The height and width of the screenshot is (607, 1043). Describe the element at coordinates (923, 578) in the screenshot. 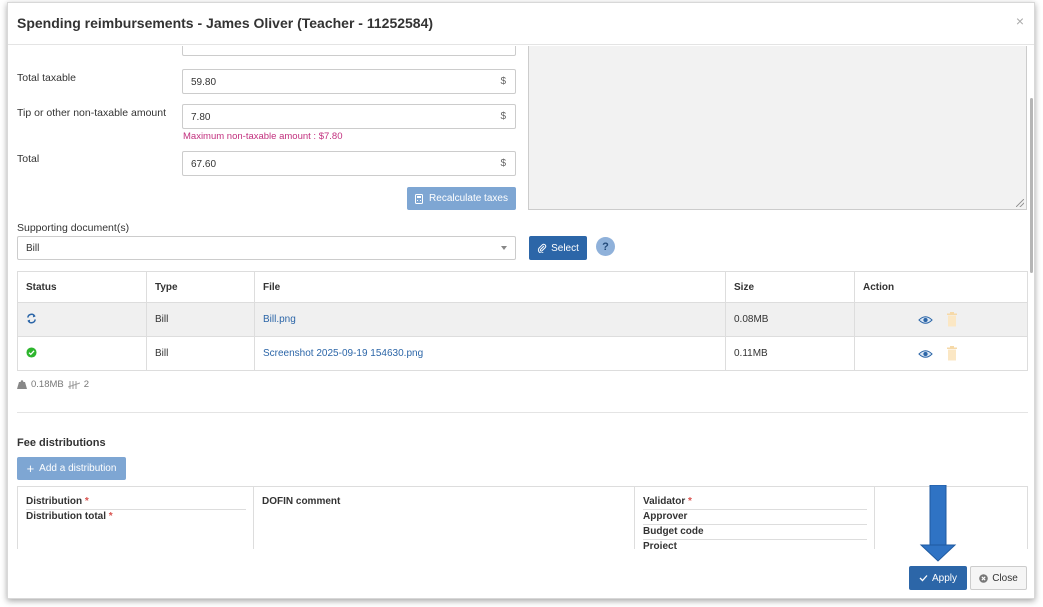

I see `check-icon` at that location.